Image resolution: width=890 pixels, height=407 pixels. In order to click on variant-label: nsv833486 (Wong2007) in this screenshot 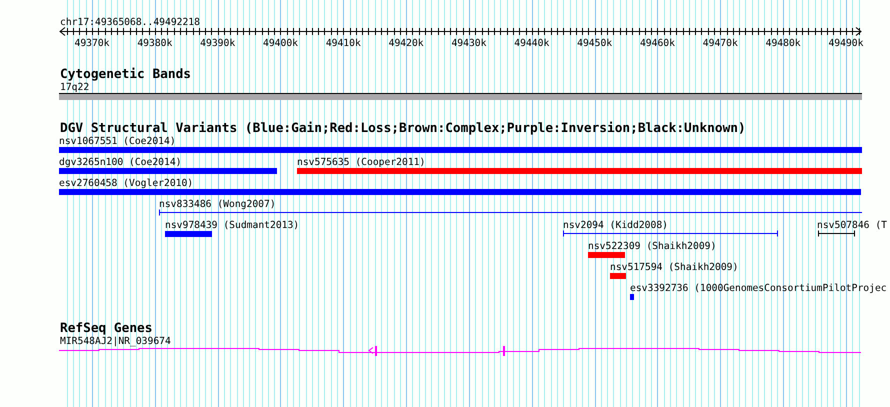, I will do `click(217, 204)`.